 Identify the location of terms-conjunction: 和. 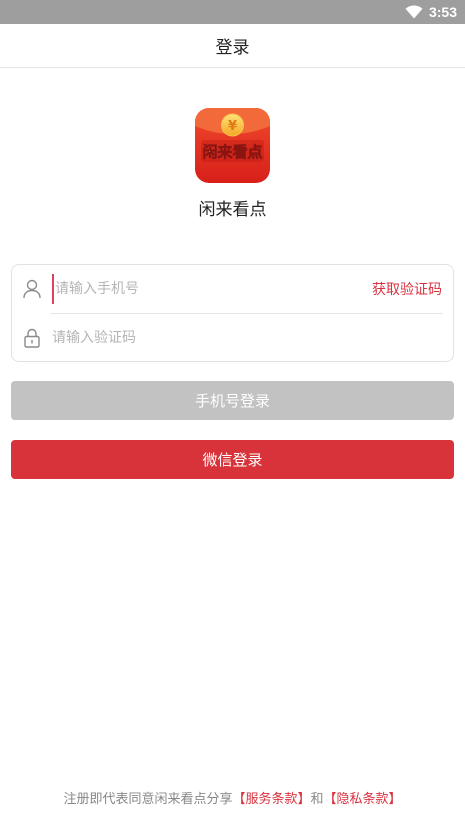
(317, 799).